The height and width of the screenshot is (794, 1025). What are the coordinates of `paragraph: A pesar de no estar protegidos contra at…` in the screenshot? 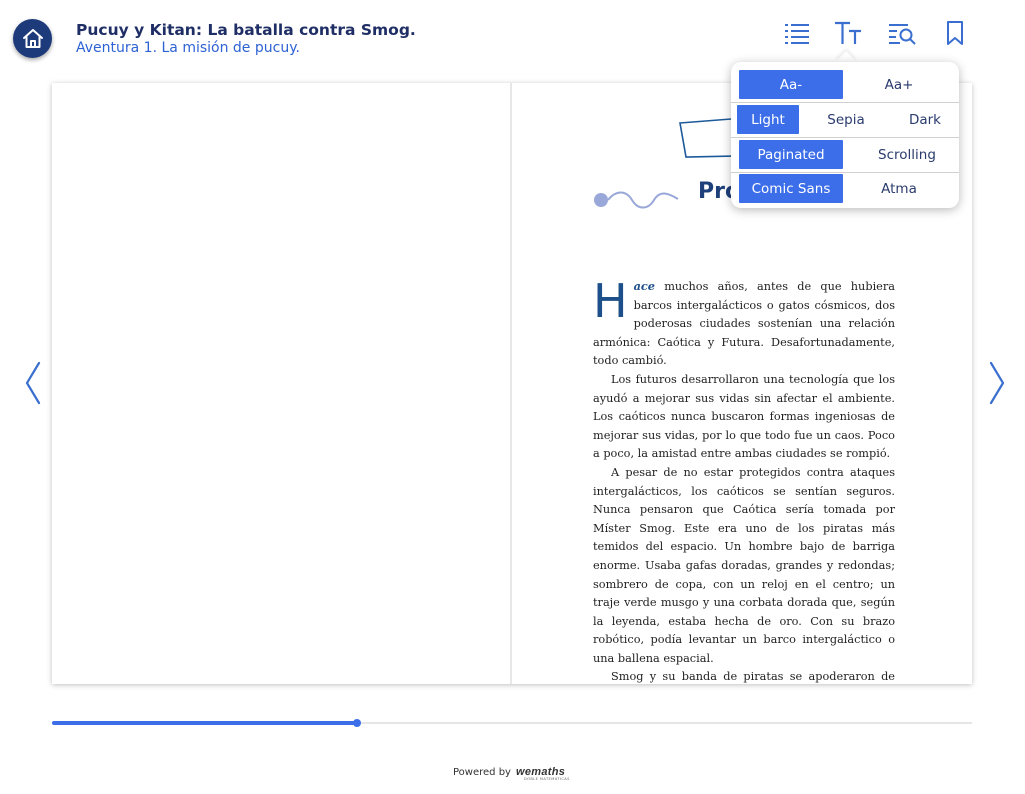 It's located at (744, 565).